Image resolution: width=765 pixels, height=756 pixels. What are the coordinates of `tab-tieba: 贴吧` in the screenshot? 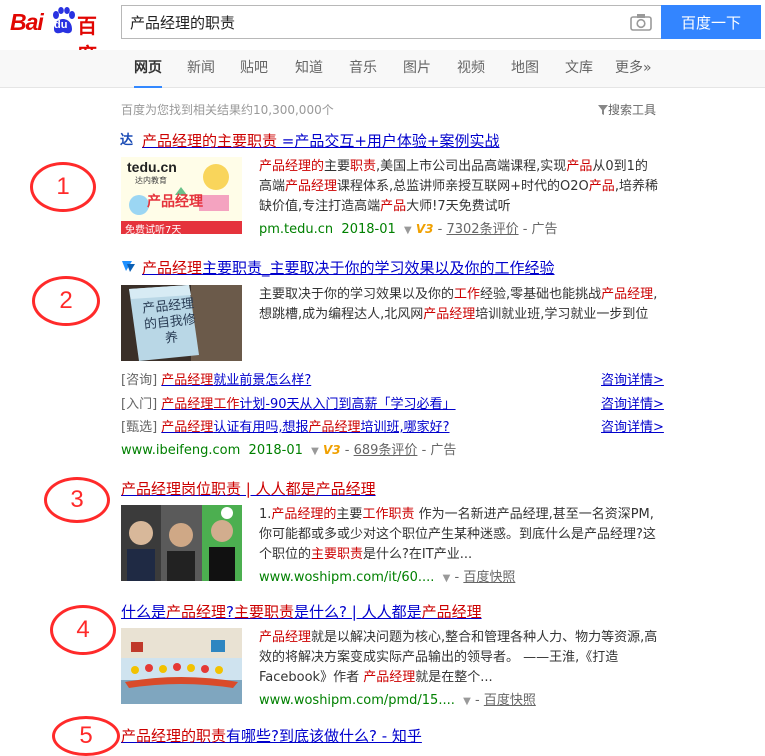 It's located at (254, 69).